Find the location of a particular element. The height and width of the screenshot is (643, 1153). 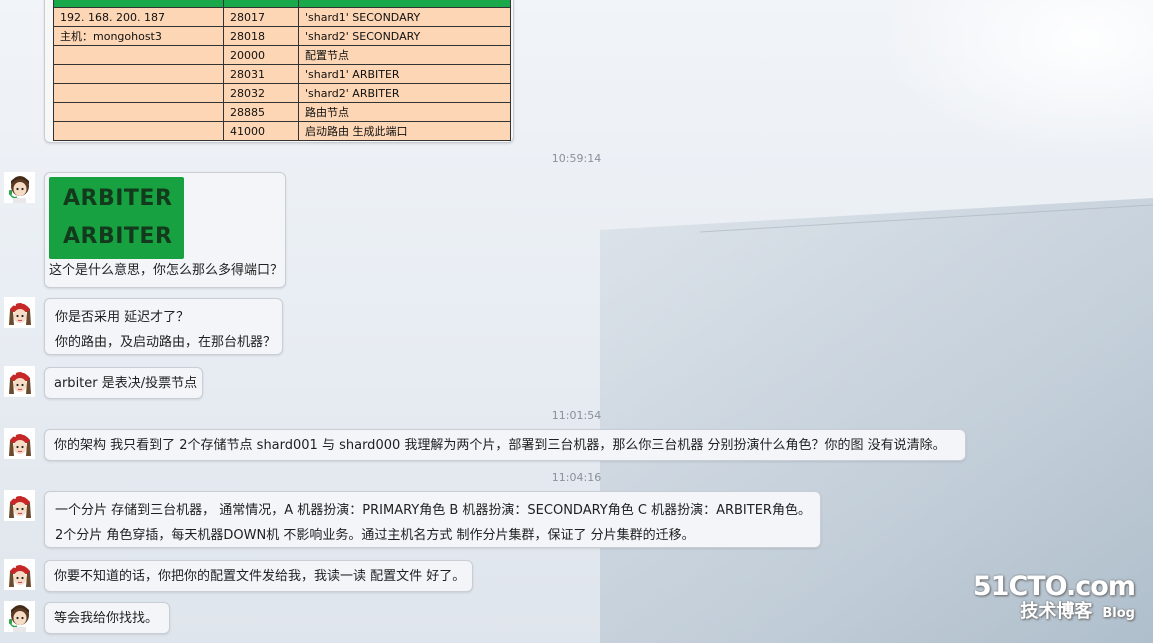

table-row: 28885 路由节点 is located at coordinates (282, 112).